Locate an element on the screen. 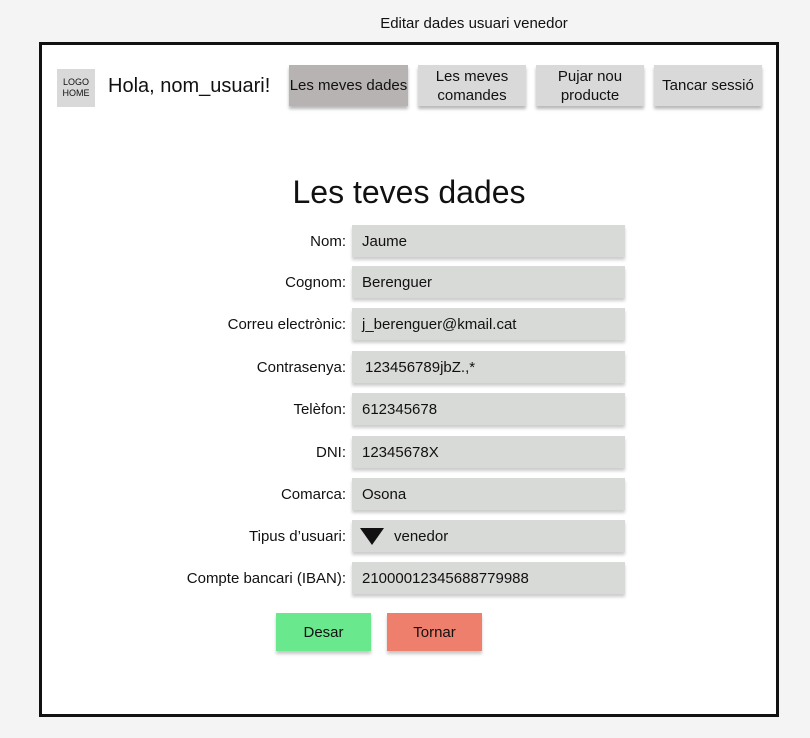  surname-field: Berenguer is located at coordinates (488, 282).